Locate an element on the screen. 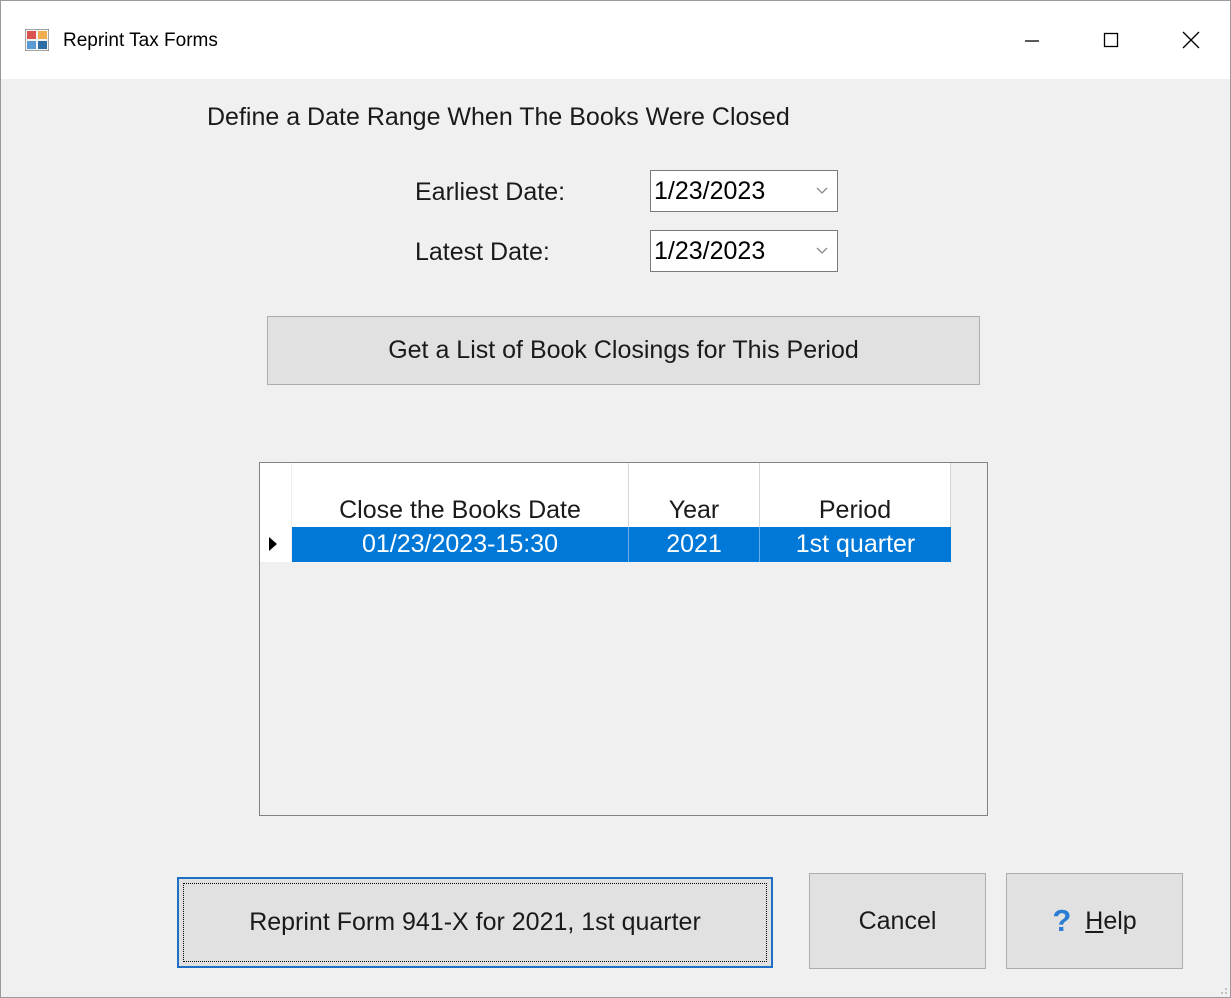 The height and width of the screenshot is (998, 1231). latest-date-value: 1/23/2023 is located at coordinates (710, 251).